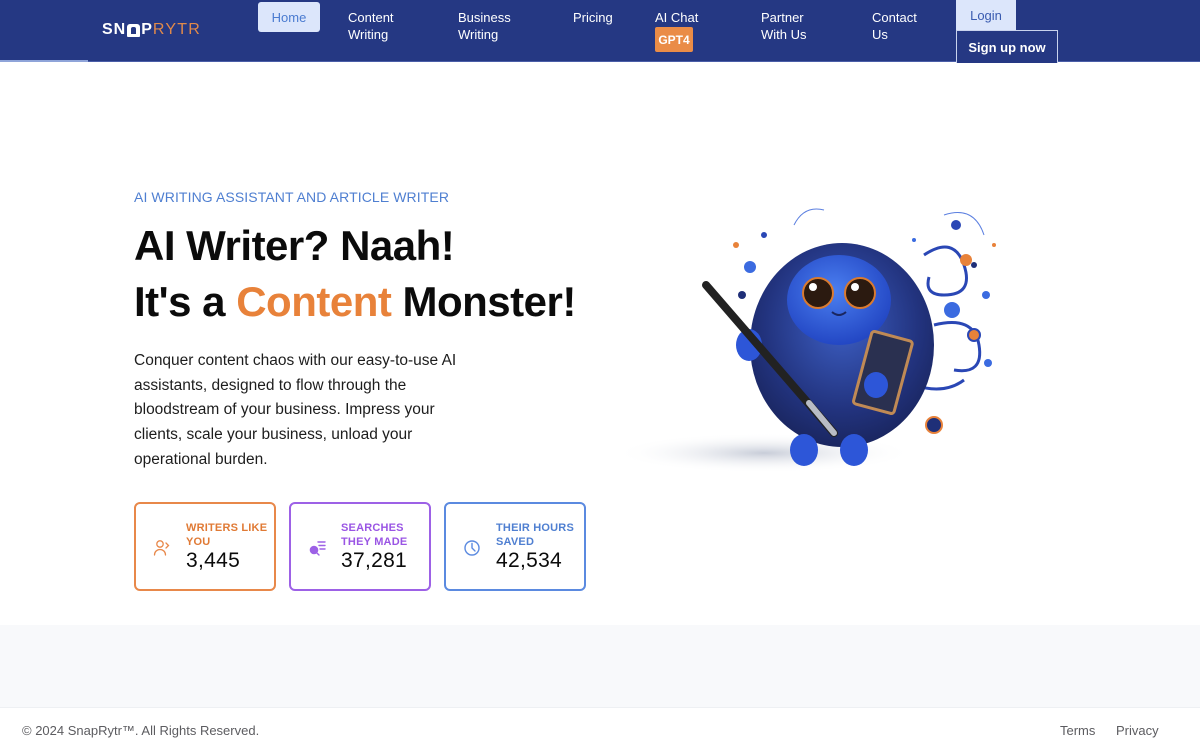 The width and height of the screenshot is (1200, 750). Describe the element at coordinates (383, 26) in the screenshot. I see `nav-content-writing: Content Writing` at that location.